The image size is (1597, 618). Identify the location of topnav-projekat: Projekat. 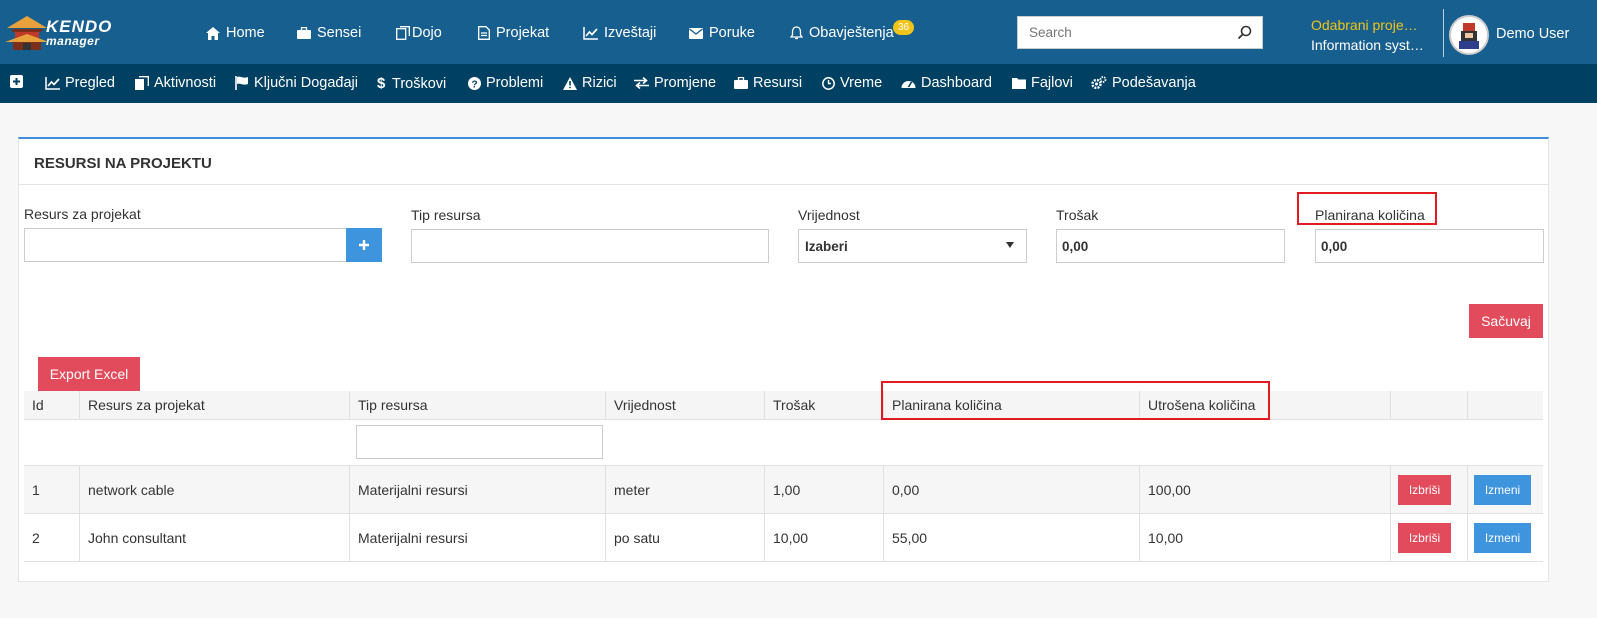
(513, 33).